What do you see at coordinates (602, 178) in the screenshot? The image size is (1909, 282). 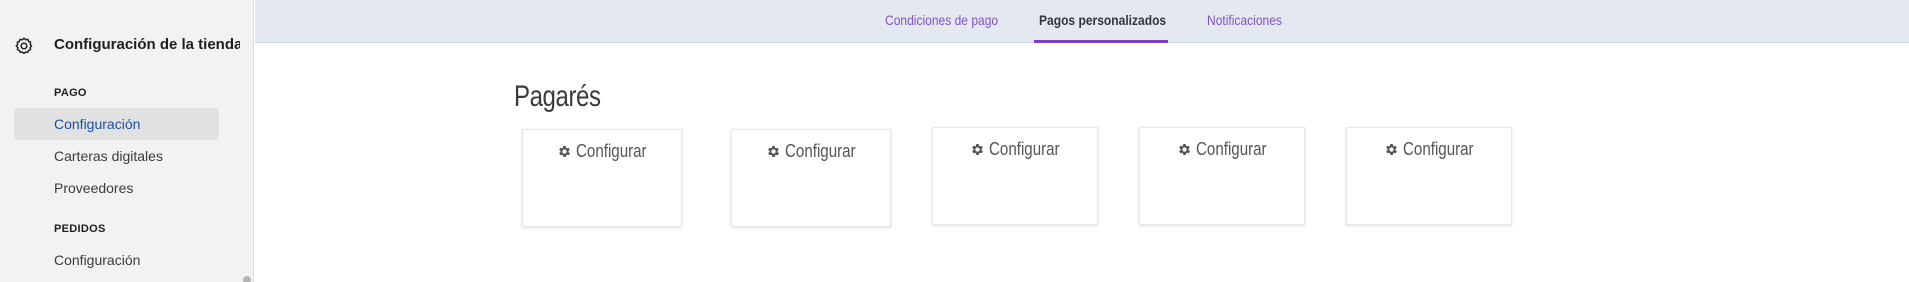 I see `payment-card-1: Configurar` at bounding box center [602, 178].